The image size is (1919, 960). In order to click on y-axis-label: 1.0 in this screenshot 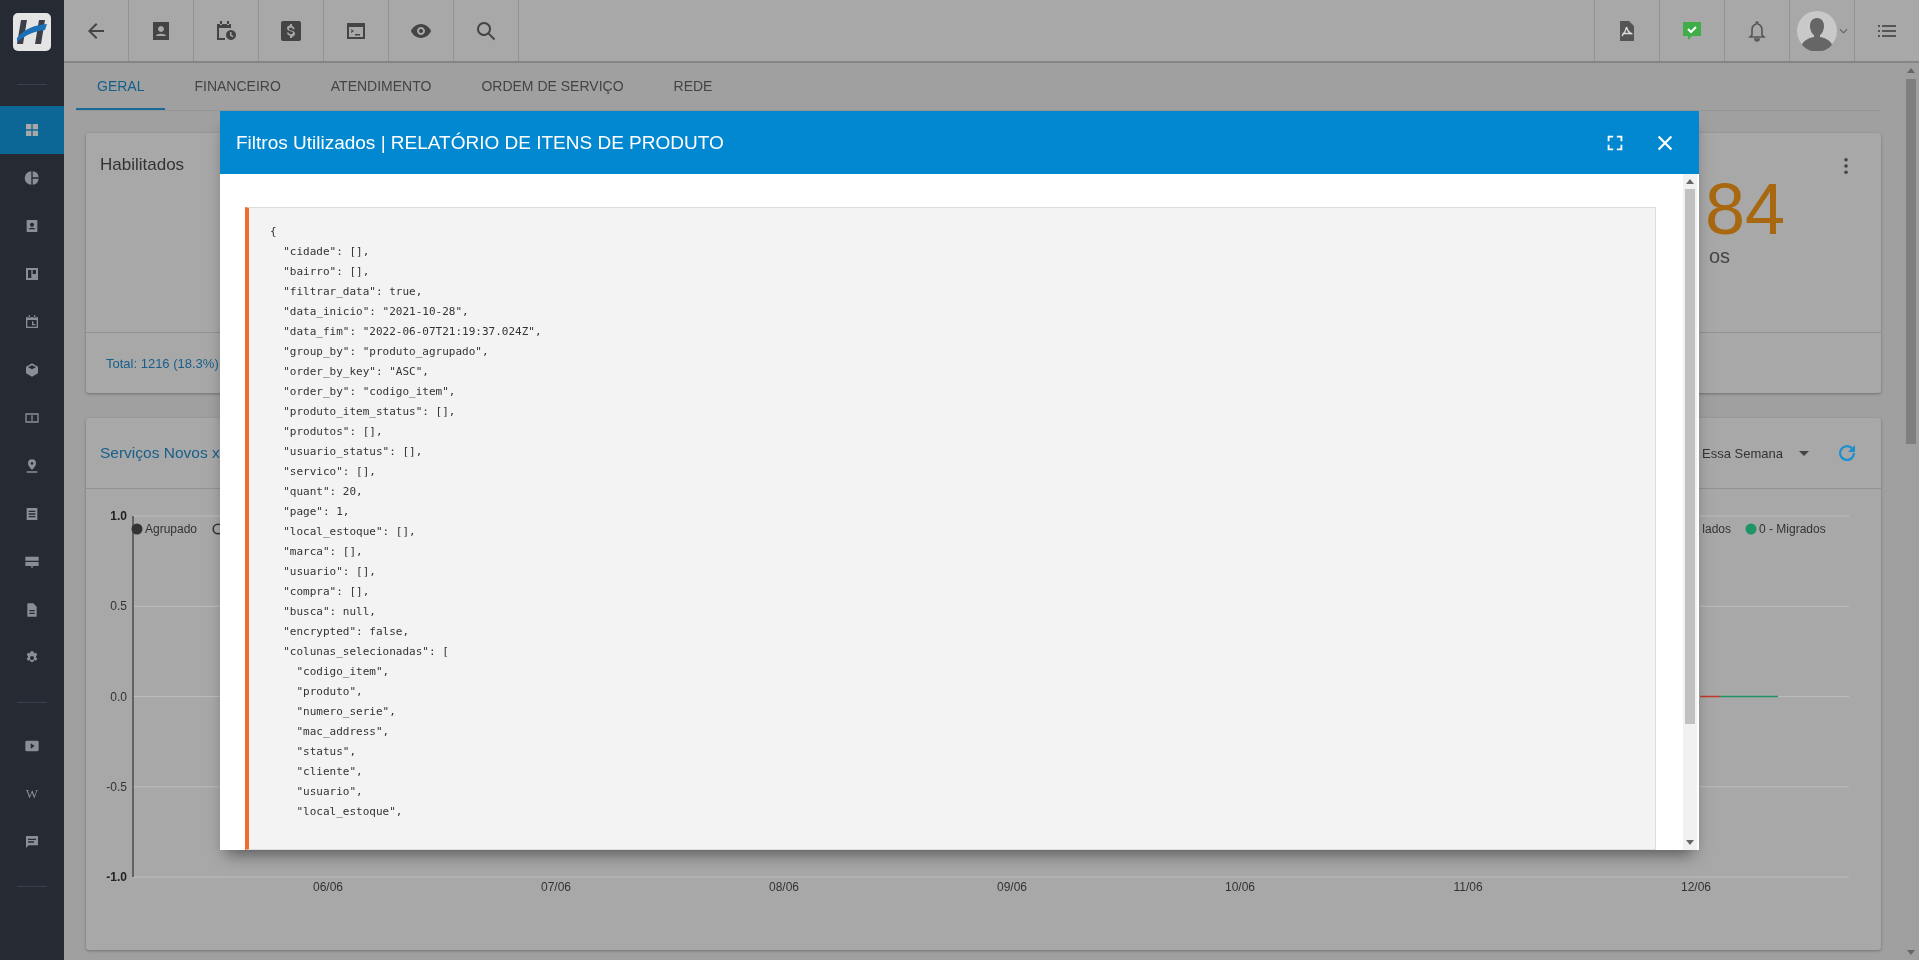, I will do `click(118, 516)`.